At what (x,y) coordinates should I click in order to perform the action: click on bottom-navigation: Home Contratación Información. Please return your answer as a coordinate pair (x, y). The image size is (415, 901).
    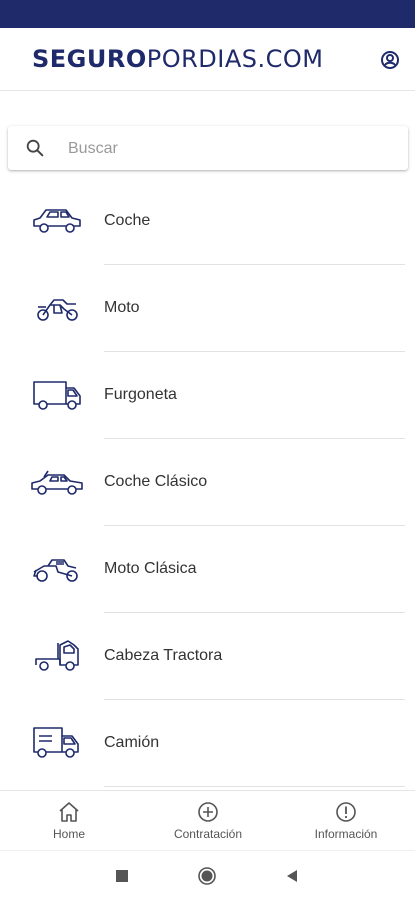
    Looking at the image, I should click on (207, 820).